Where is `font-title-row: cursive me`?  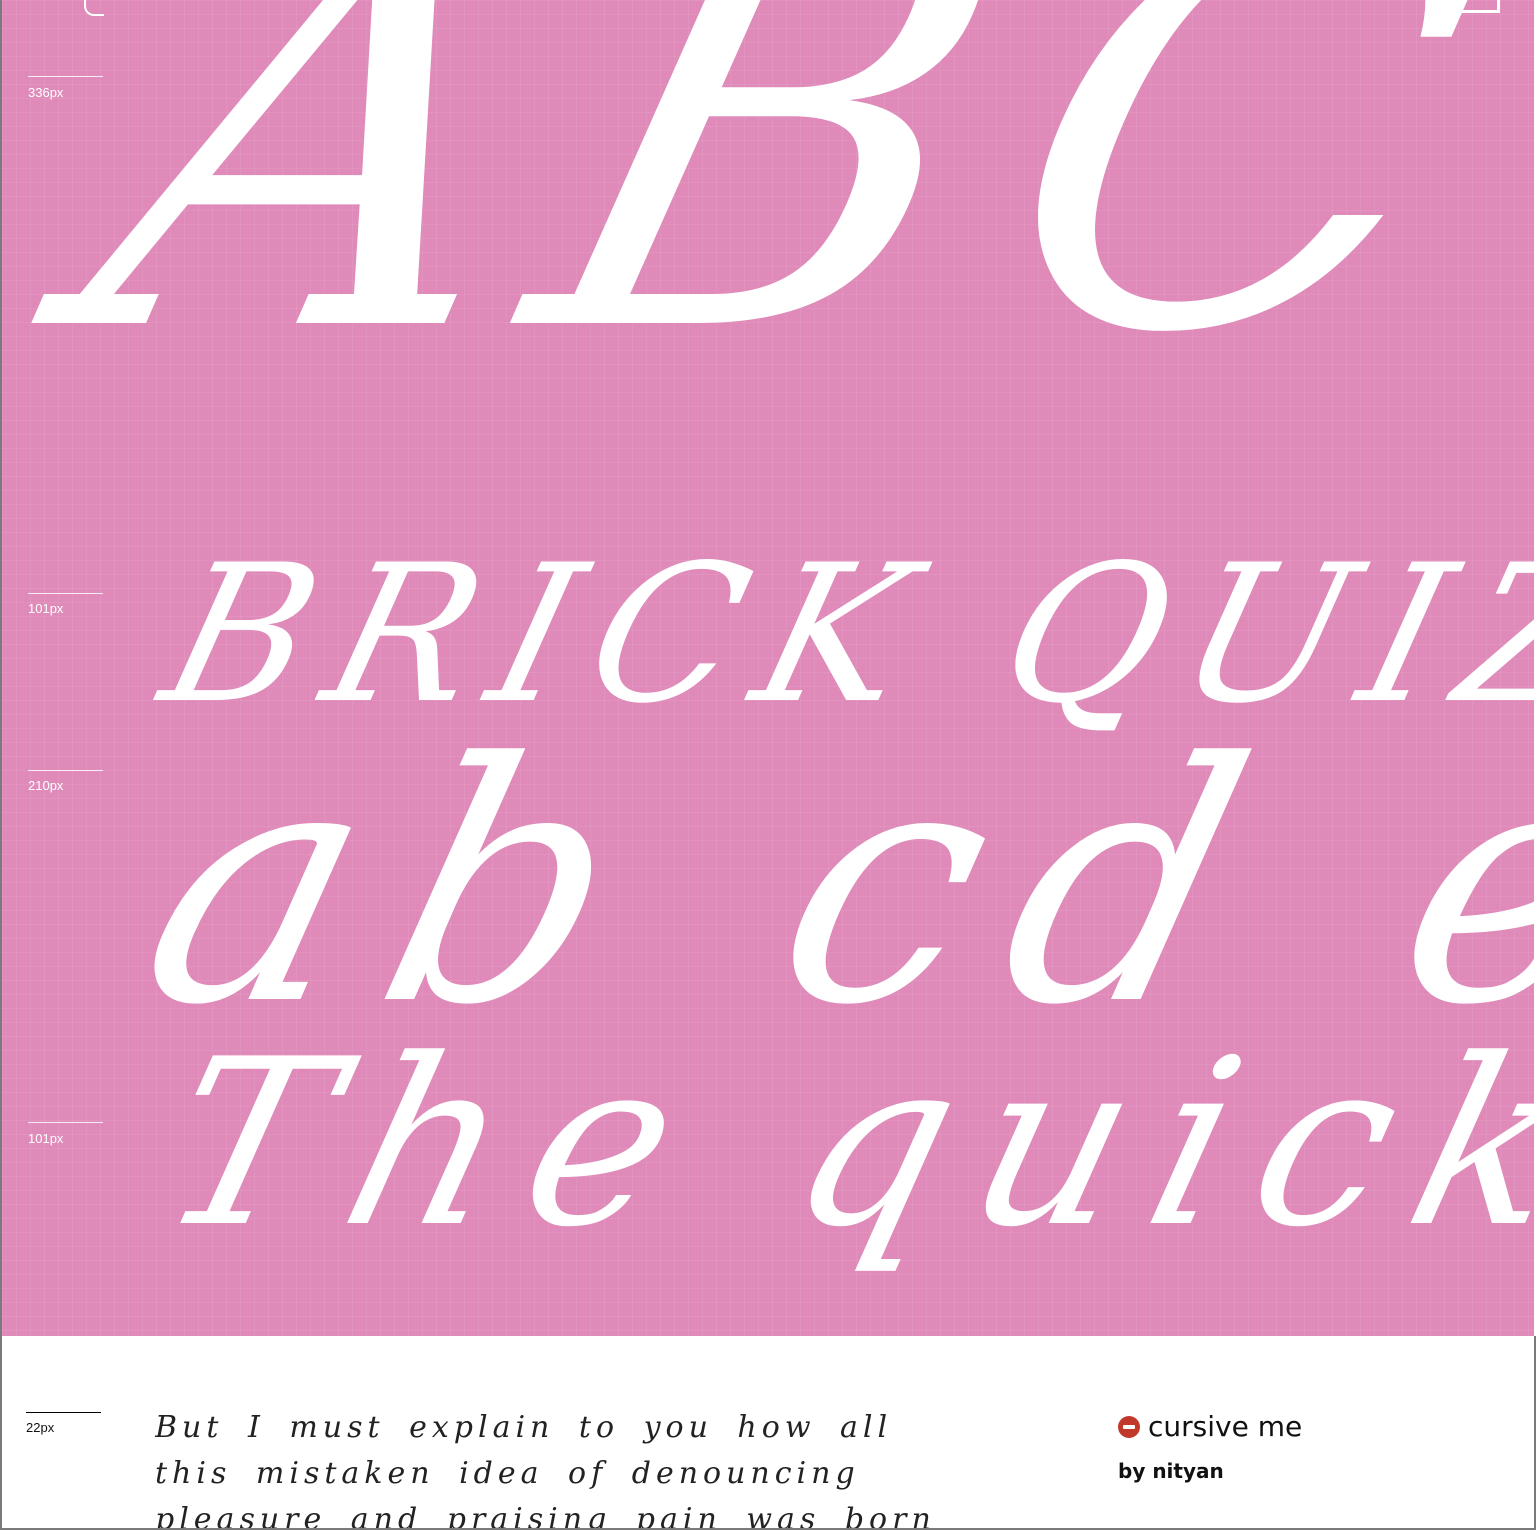
font-title-row: cursive me is located at coordinates (1210, 1426).